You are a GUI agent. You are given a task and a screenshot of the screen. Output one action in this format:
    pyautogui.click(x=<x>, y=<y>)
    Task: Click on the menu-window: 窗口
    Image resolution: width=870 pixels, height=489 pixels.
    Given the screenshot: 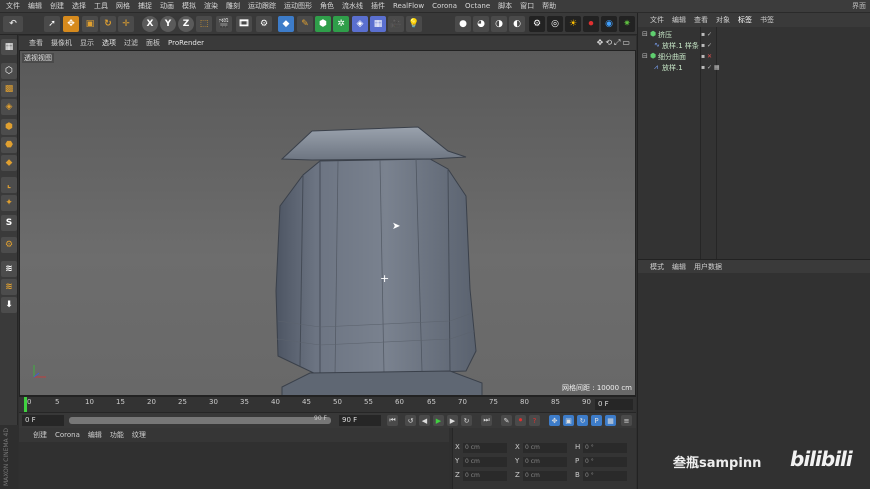 What is the action you would take?
    pyautogui.click(x=527, y=6)
    